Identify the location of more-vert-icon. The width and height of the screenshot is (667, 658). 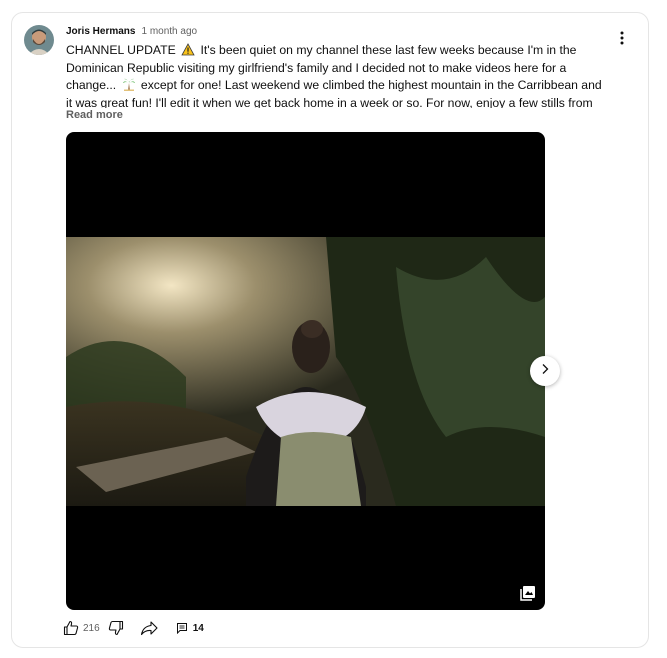
(622, 40).